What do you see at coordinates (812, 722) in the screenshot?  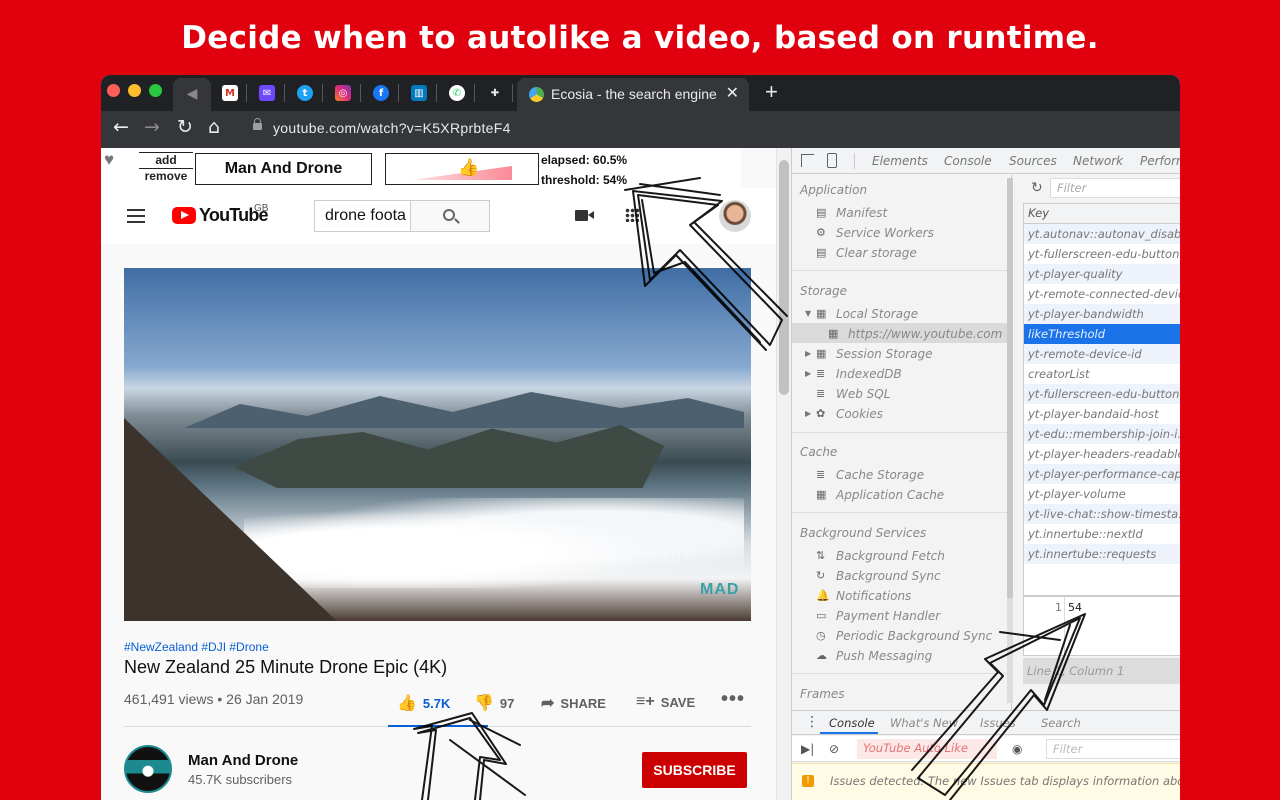 I see `kebab-menu-icon: ⋮` at bounding box center [812, 722].